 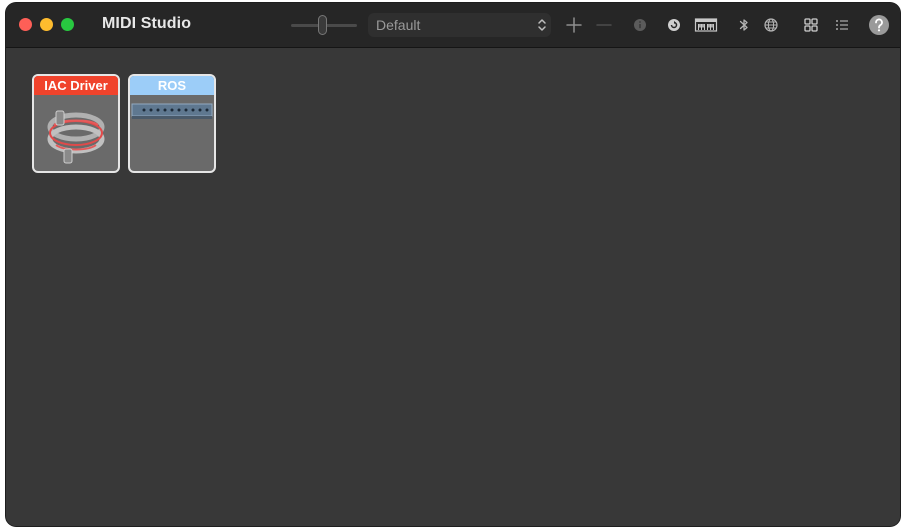 I want to click on maximize-button, so click(x=67, y=24).